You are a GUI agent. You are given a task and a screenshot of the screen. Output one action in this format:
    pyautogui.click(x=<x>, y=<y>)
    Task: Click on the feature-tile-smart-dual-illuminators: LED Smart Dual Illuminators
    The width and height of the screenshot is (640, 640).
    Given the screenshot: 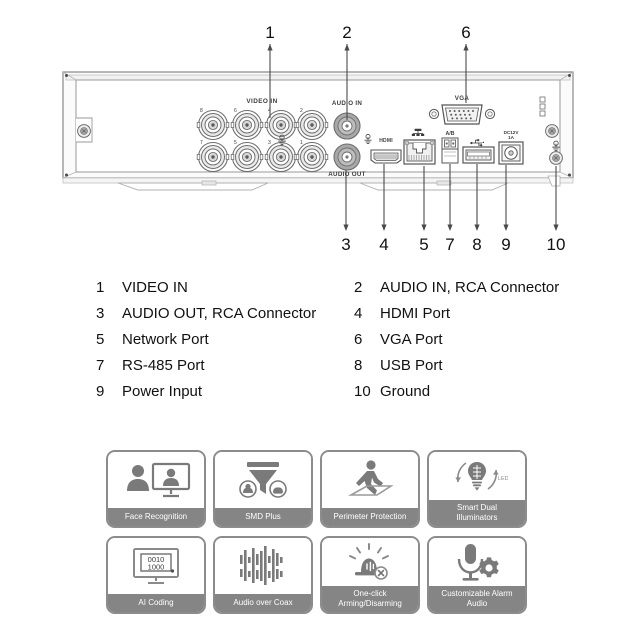 What is the action you would take?
    pyautogui.click(x=477, y=489)
    